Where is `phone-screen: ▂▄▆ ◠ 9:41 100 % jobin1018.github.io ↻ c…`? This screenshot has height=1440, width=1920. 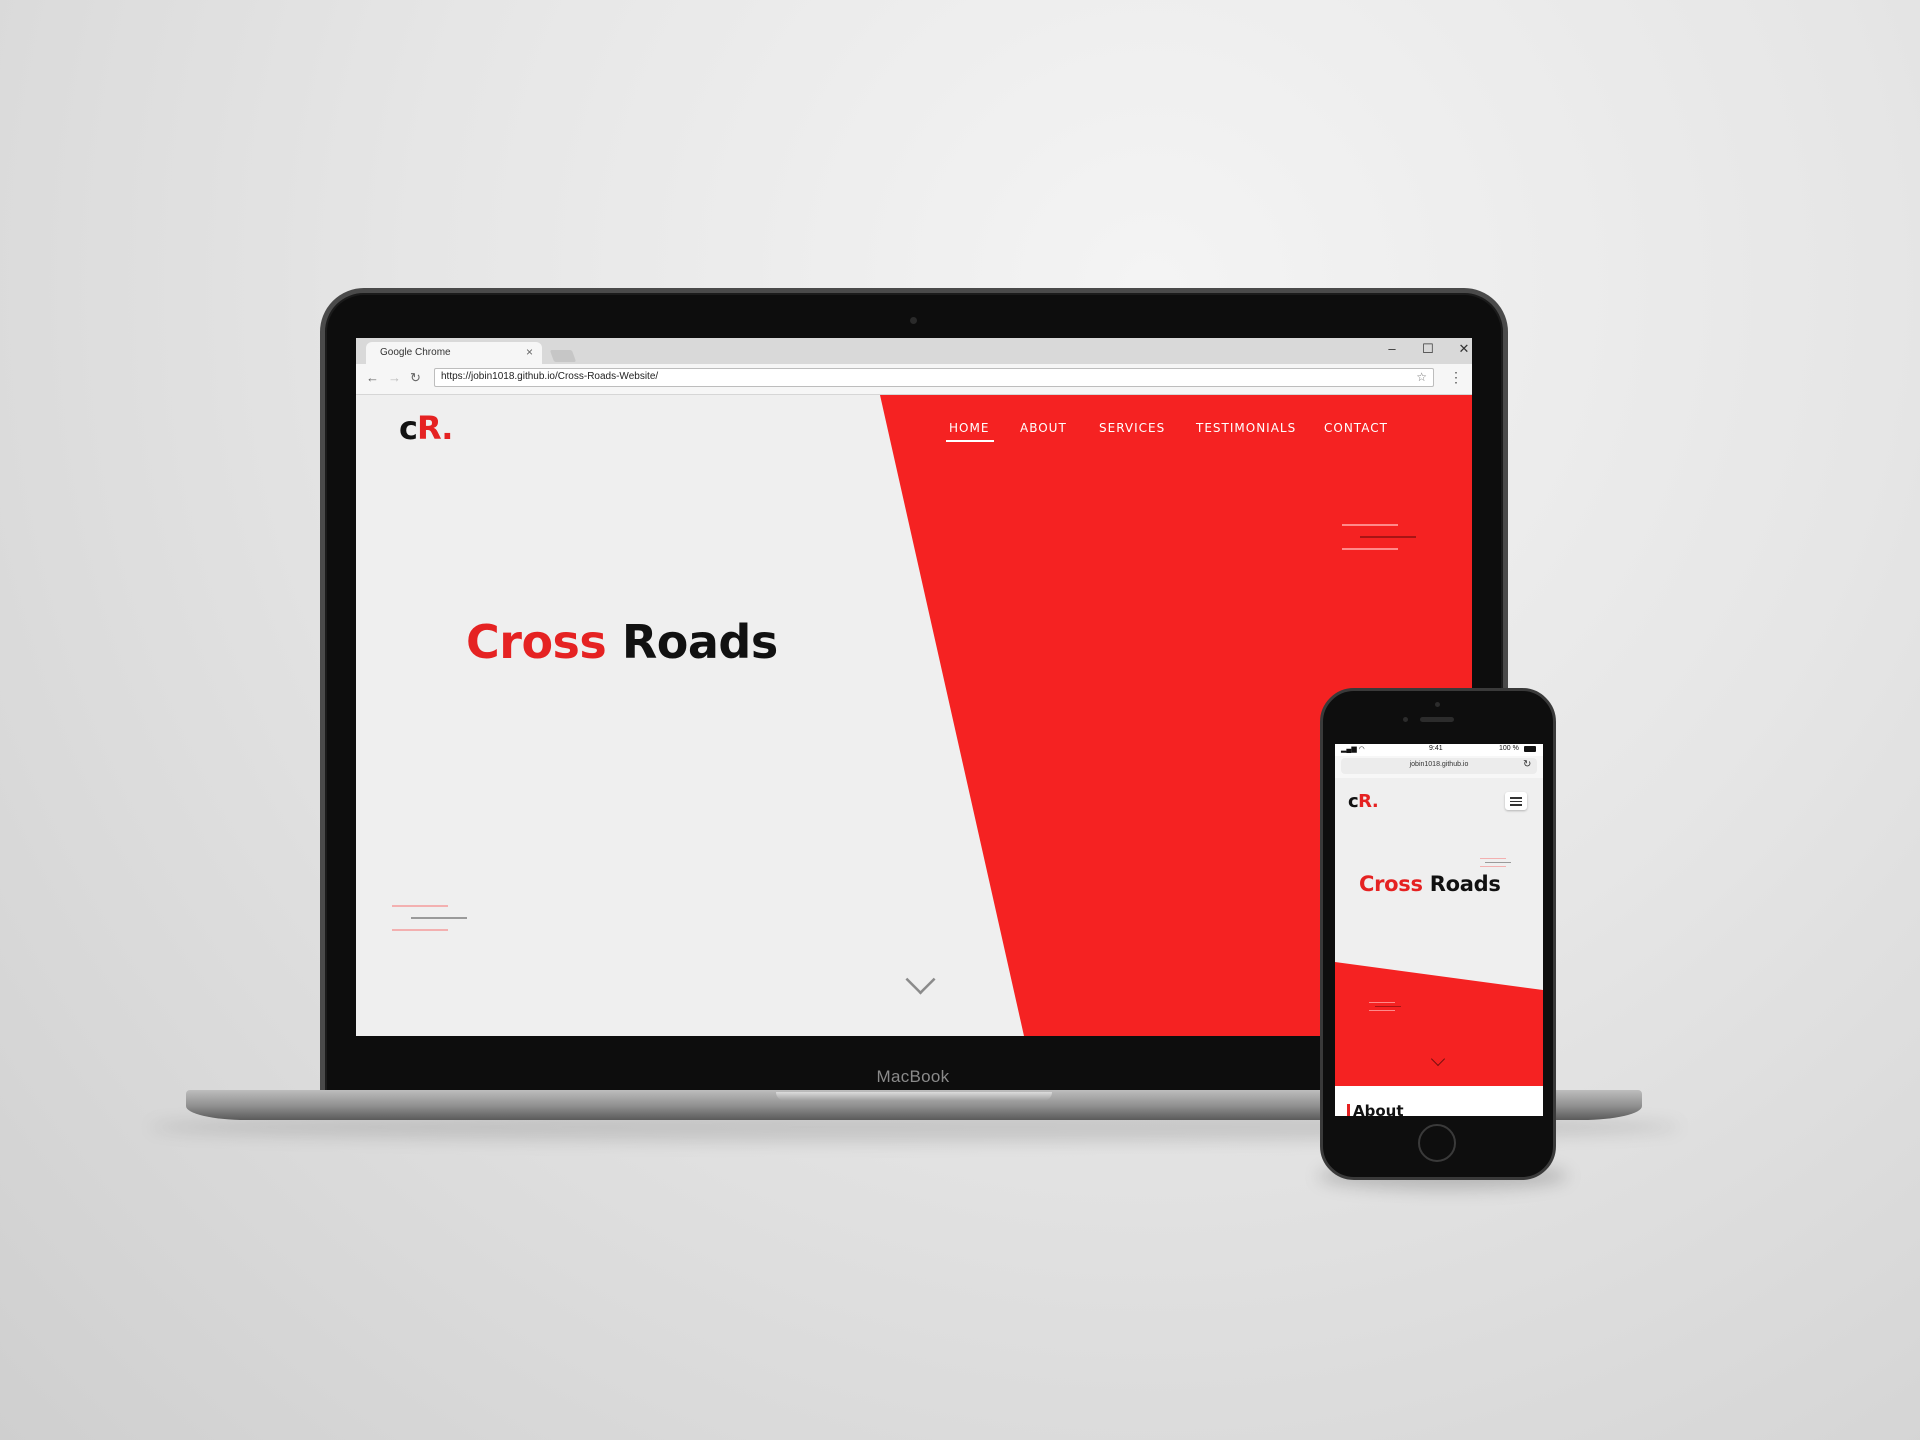 phone-screen: ▂▄▆ ◠ 9:41 100 % jobin1018.github.io ↻ c… is located at coordinates (1439, 930).